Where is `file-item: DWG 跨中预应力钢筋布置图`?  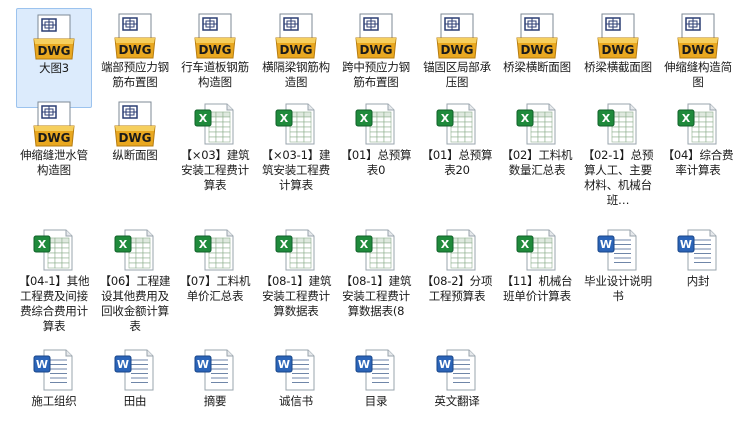
file-item: DWG 跨中预应力钢筋布置图 is located at coordinates (376, 58).